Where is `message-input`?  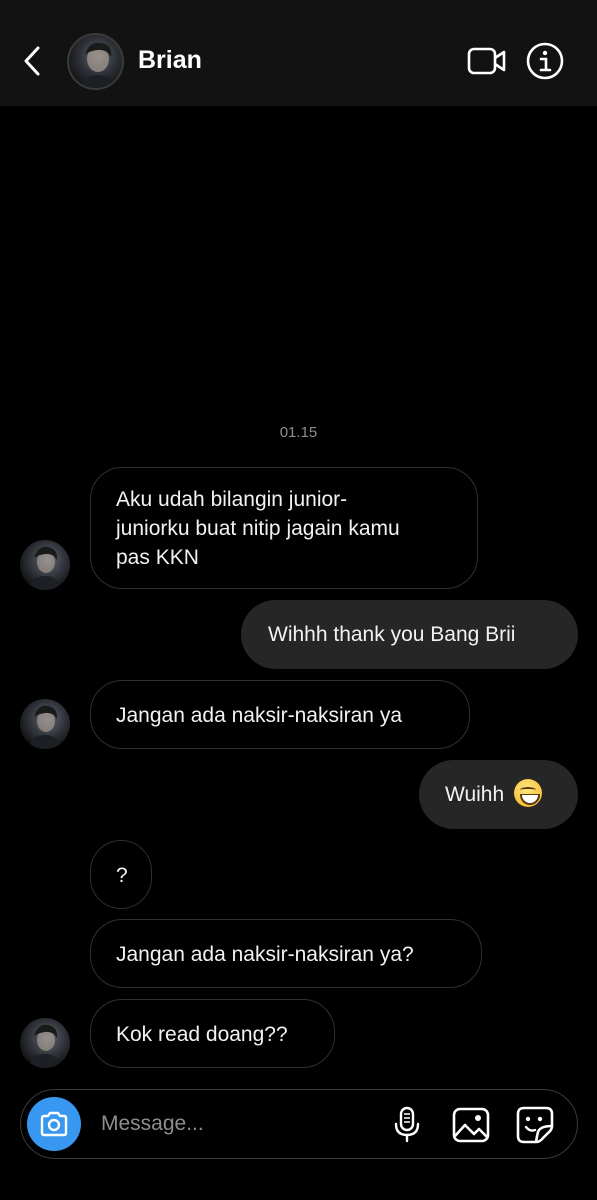 message-input is located at coordinates (241, 1124).